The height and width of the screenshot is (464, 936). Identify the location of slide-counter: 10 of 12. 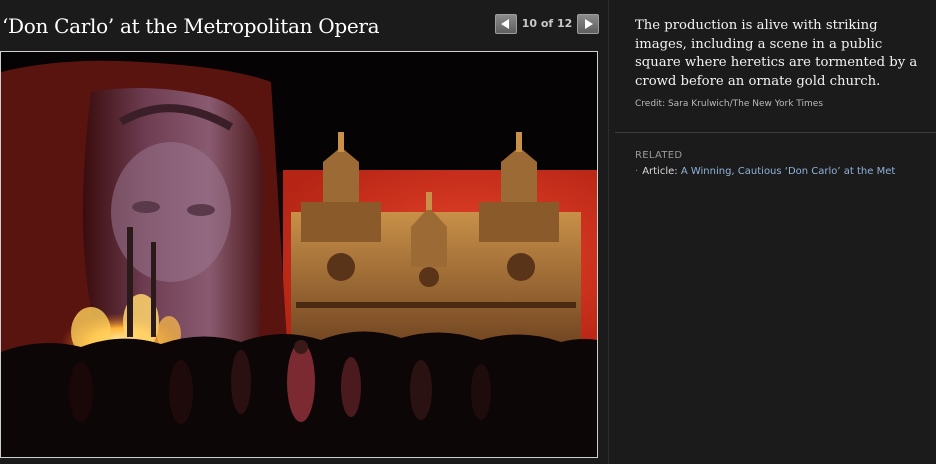
(547, 23).